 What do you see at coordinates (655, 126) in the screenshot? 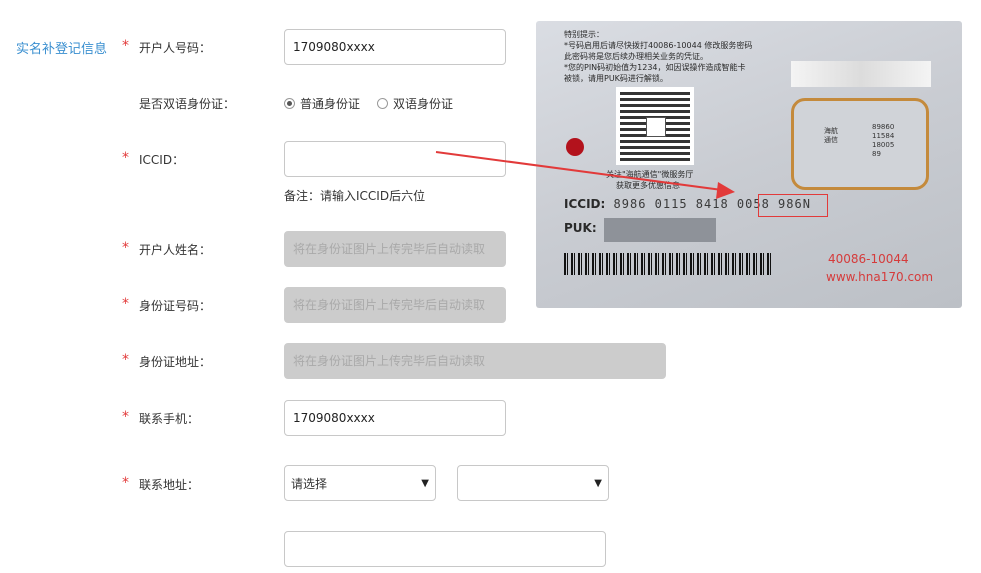
I see `qr-code-icon` at bounding box center [655, 126].